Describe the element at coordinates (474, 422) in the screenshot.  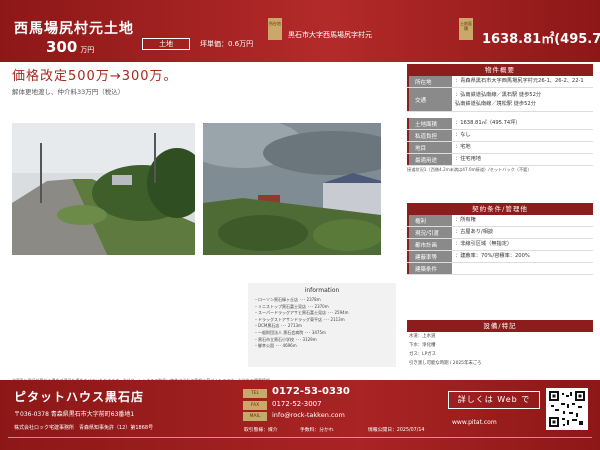
I see `website-link: www.pitat.com` at that location.